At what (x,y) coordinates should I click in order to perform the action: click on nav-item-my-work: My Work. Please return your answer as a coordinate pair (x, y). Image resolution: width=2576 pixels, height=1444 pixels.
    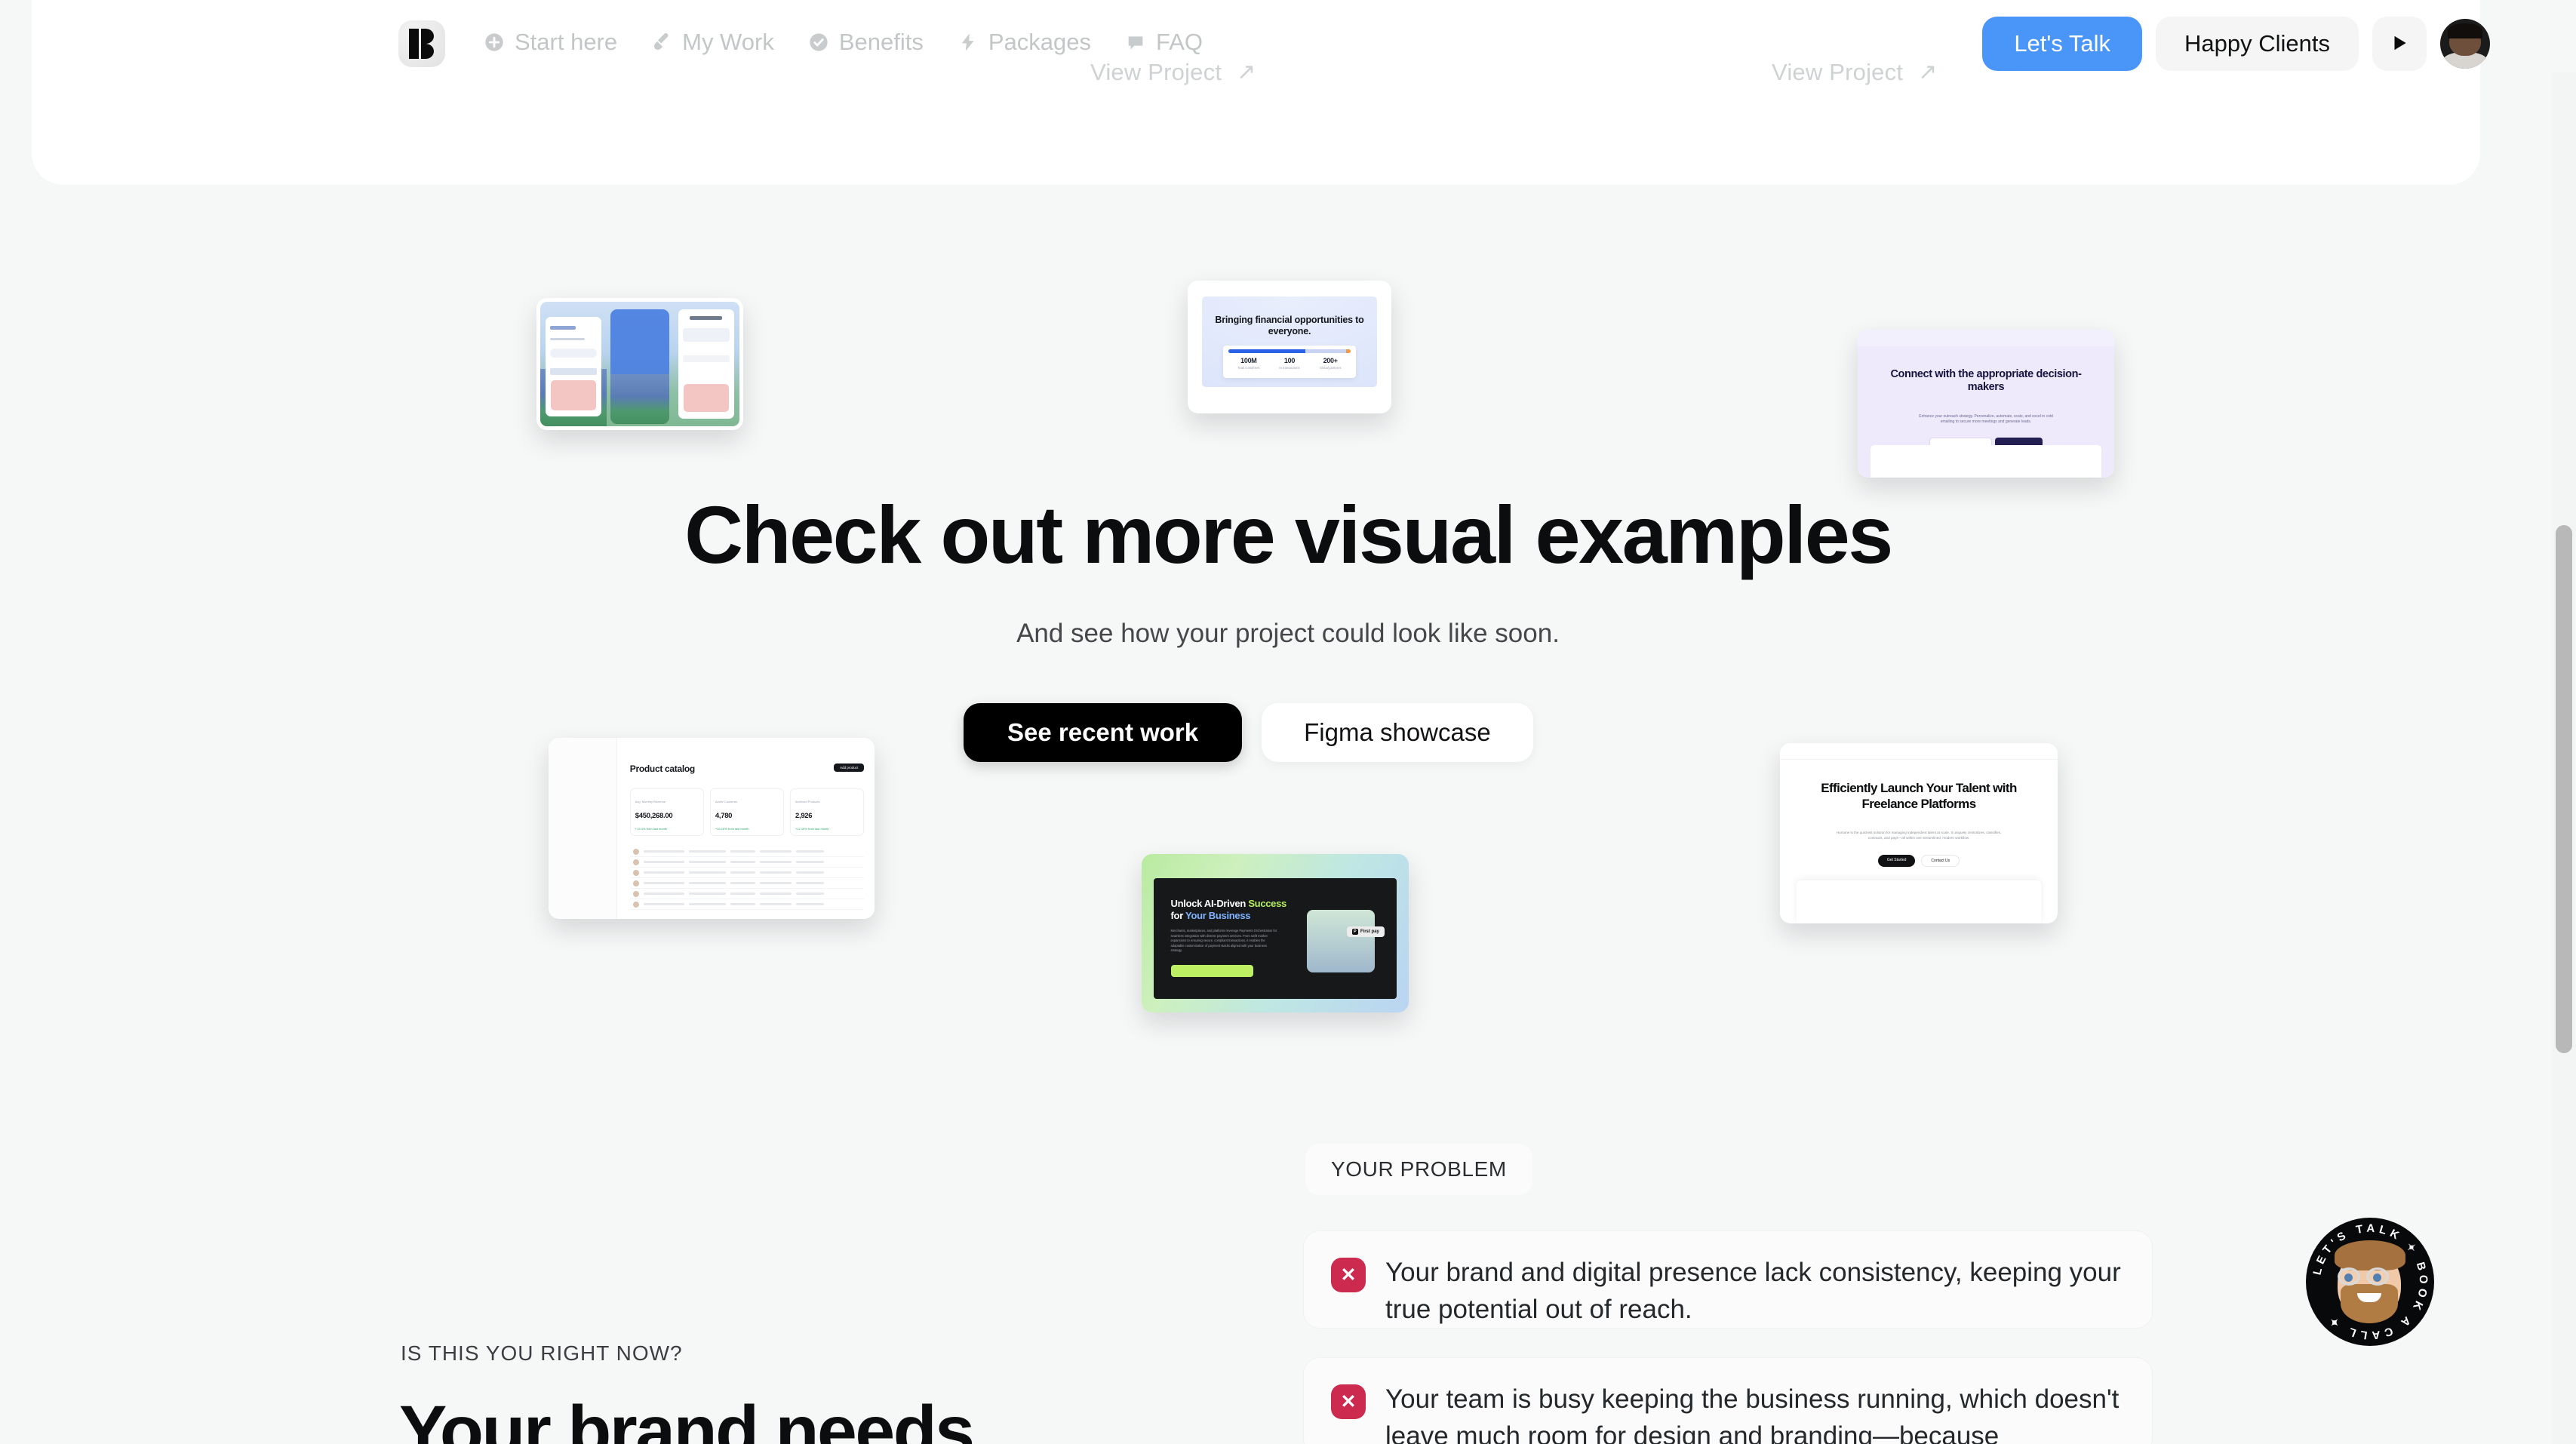
    Looking at the image, I should click on (712, 42).